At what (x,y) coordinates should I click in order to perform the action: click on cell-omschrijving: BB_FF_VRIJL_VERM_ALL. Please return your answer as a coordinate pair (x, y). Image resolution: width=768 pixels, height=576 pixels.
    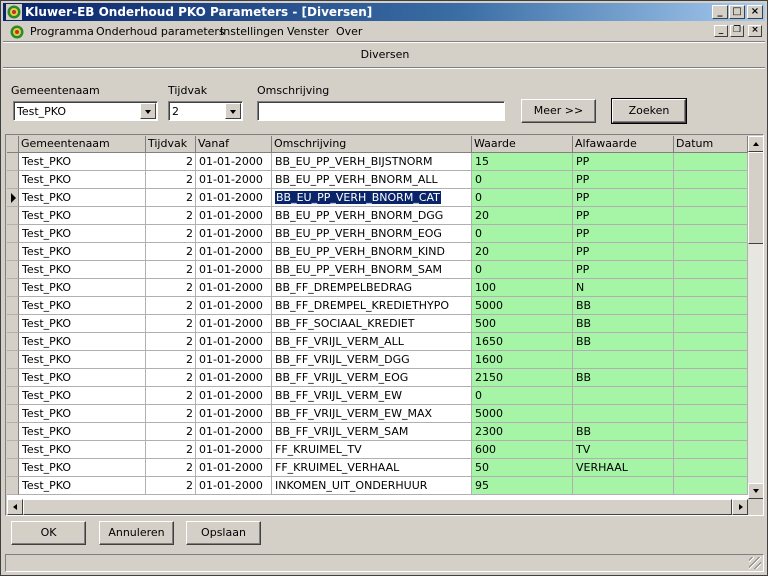
    Looking at the image, I should click on (372, 342).